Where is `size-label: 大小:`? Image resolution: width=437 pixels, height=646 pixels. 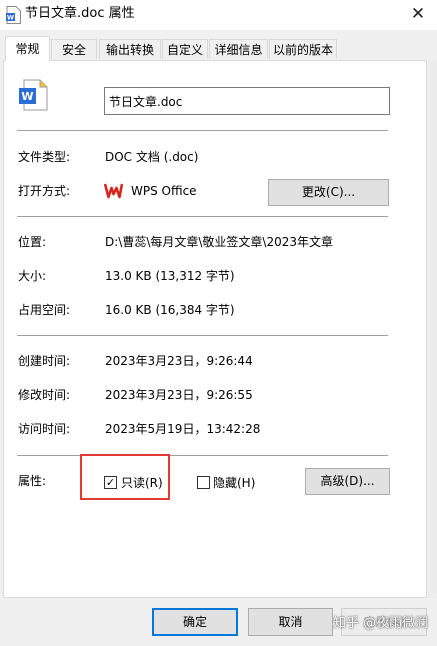
size-label: 大小: is located at coordinates (32, 276).